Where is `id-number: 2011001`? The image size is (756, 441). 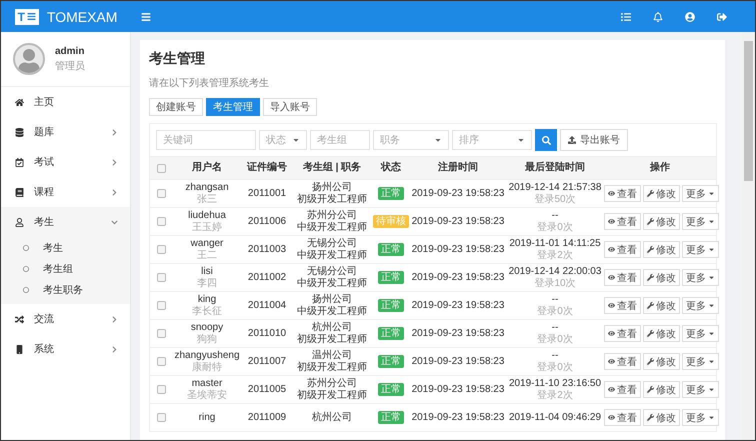
id-number: 2011001 is located at coordinates (267, 194).